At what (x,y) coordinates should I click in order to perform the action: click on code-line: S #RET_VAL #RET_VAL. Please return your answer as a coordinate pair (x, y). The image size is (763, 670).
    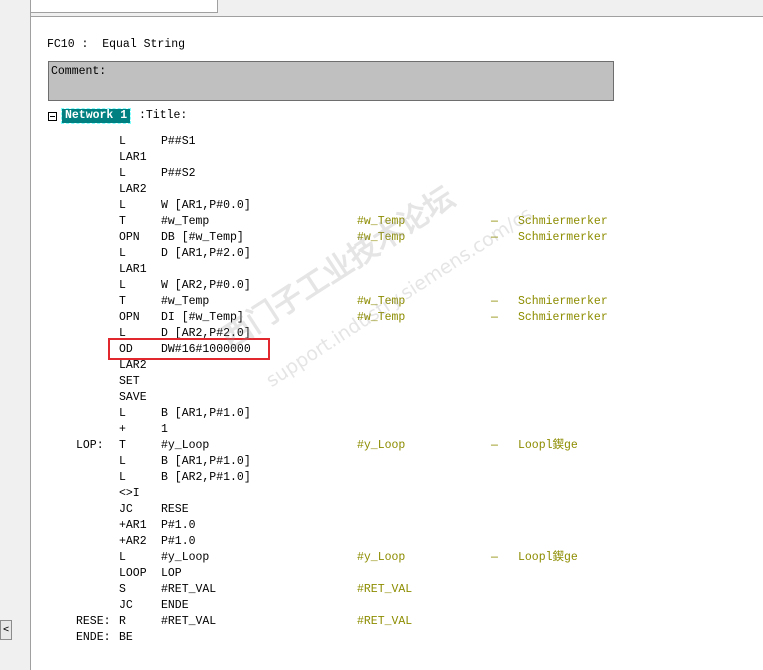
    Looking at the image, I should click on (381, 590).